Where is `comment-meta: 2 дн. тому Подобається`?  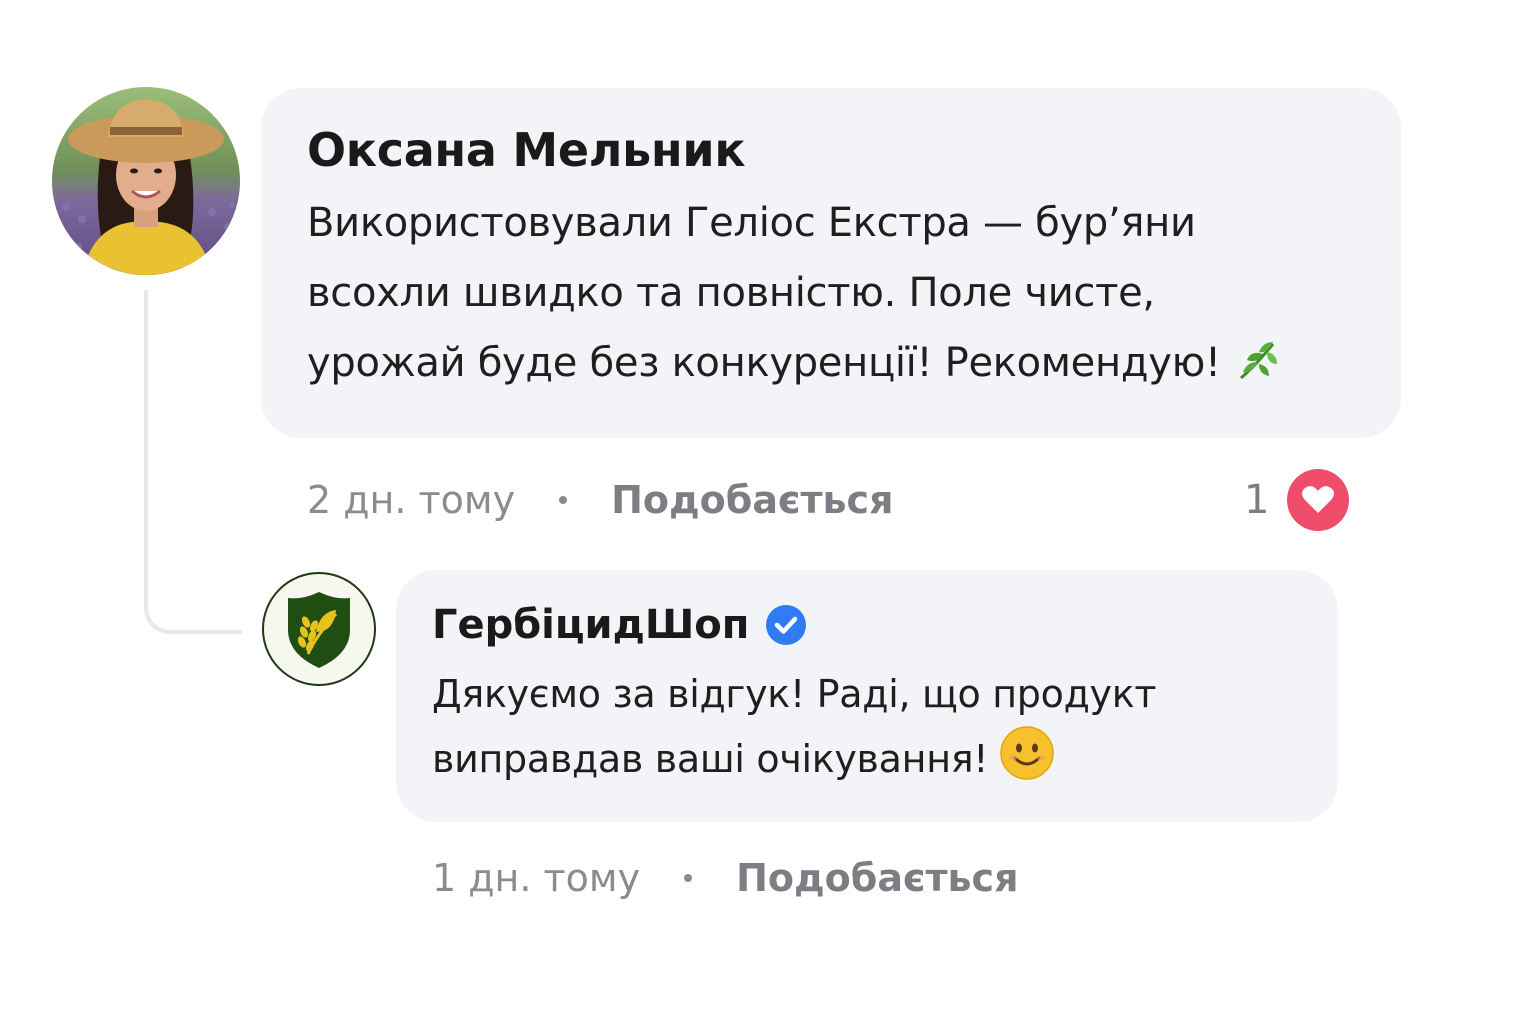 comment-meta: 2 дн. тому Подобається is located at coordinates (600, 500).